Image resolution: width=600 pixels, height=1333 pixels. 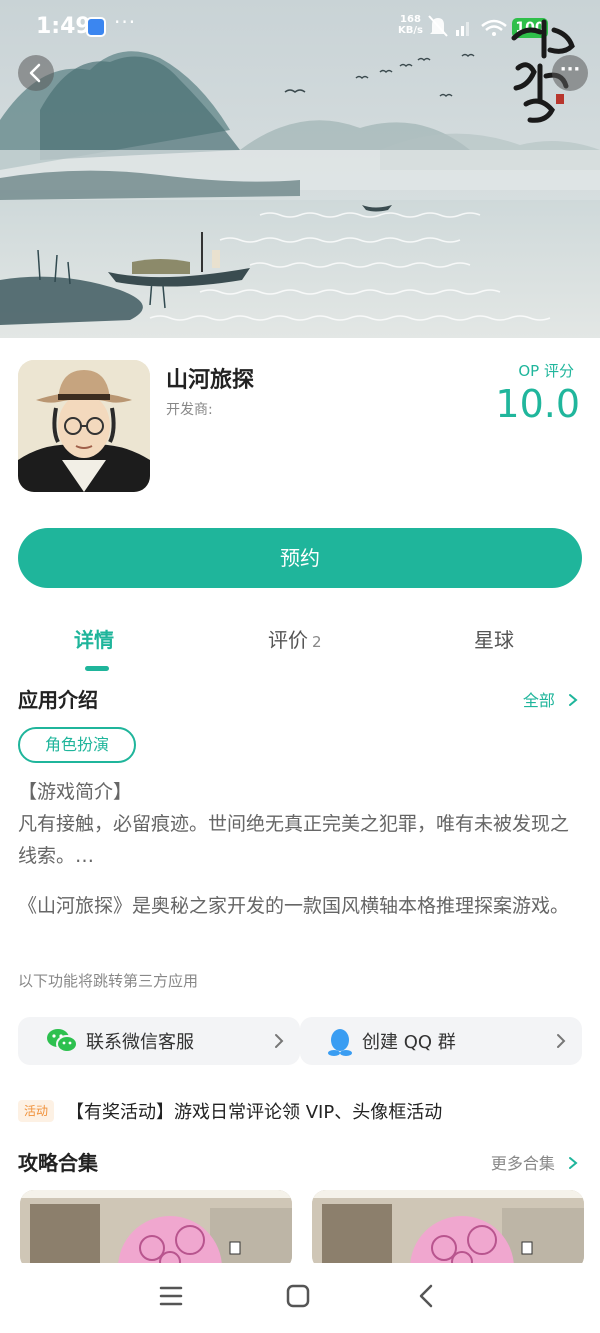 I want to click on chevron-left-icon, so click(x=35, y=73).